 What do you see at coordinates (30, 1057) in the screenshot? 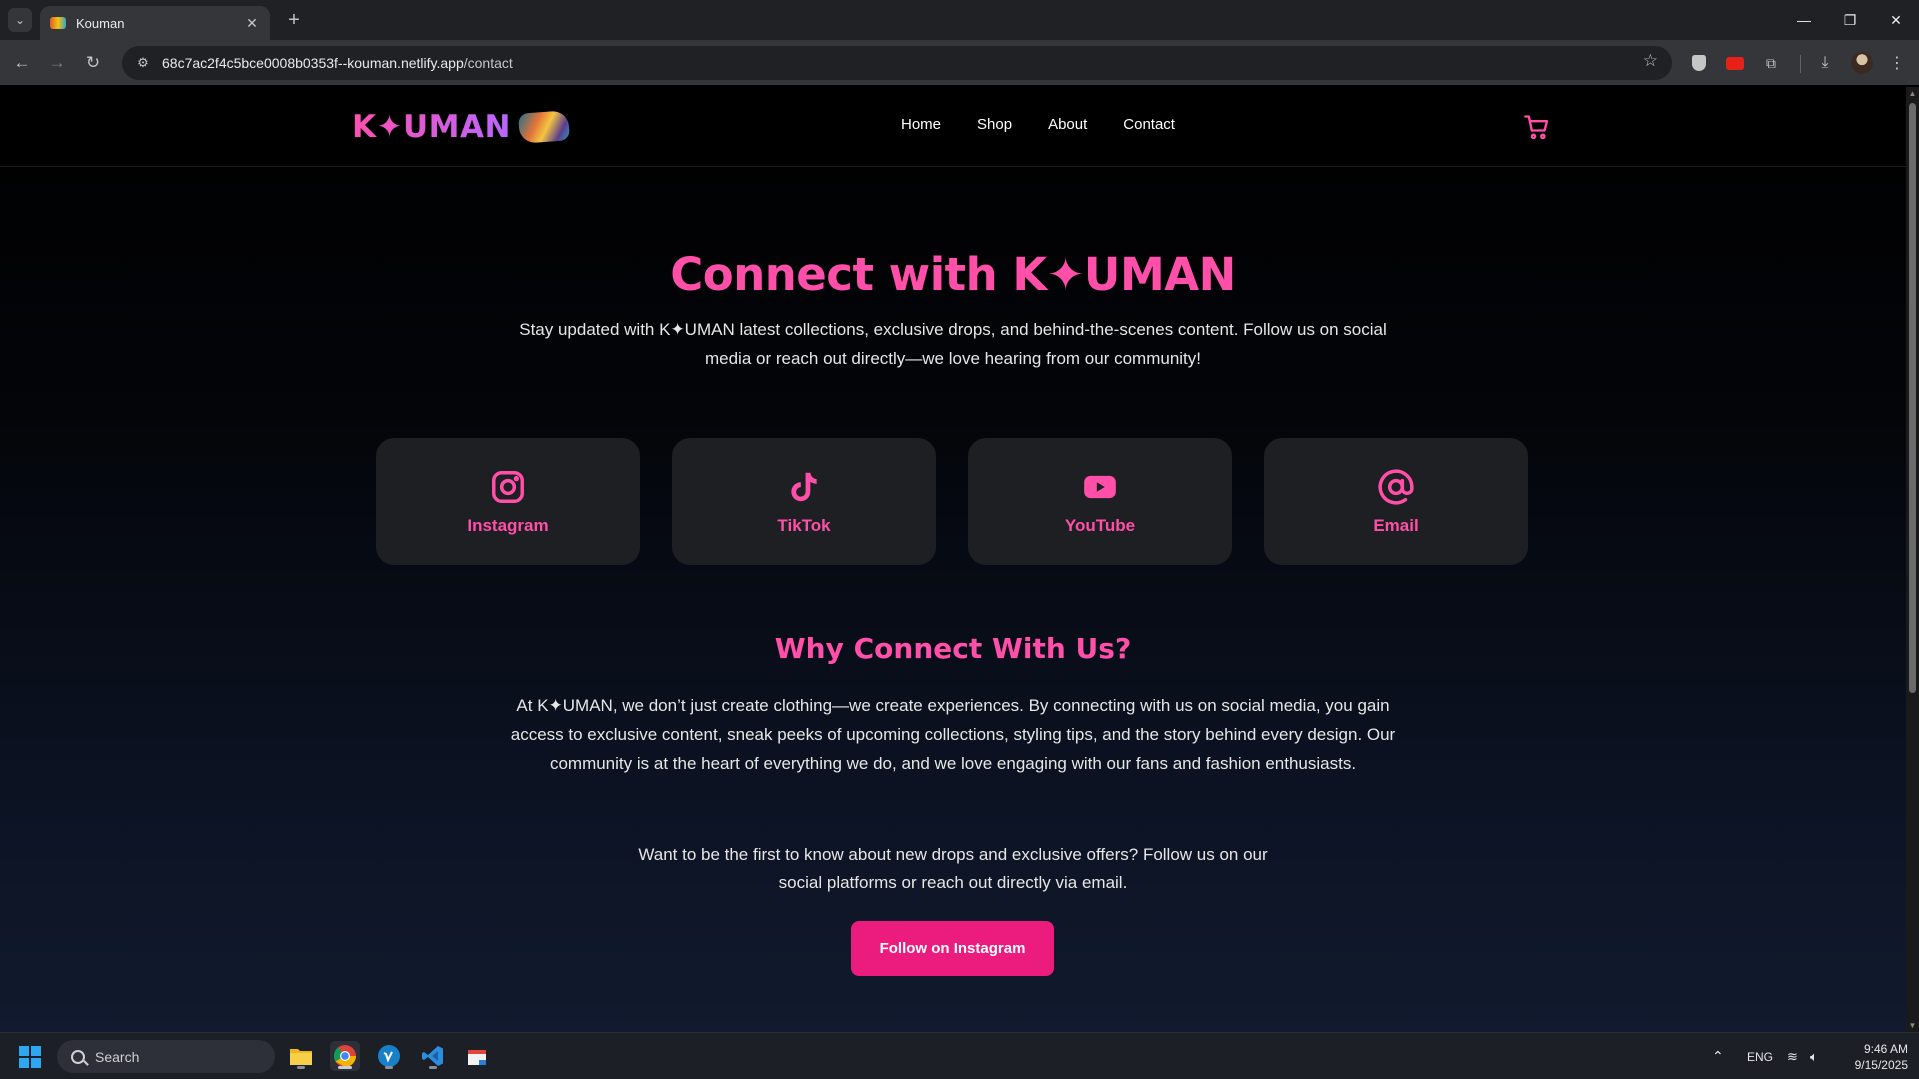
I see `windows-start-icon` at bounding box center [30, 1057].